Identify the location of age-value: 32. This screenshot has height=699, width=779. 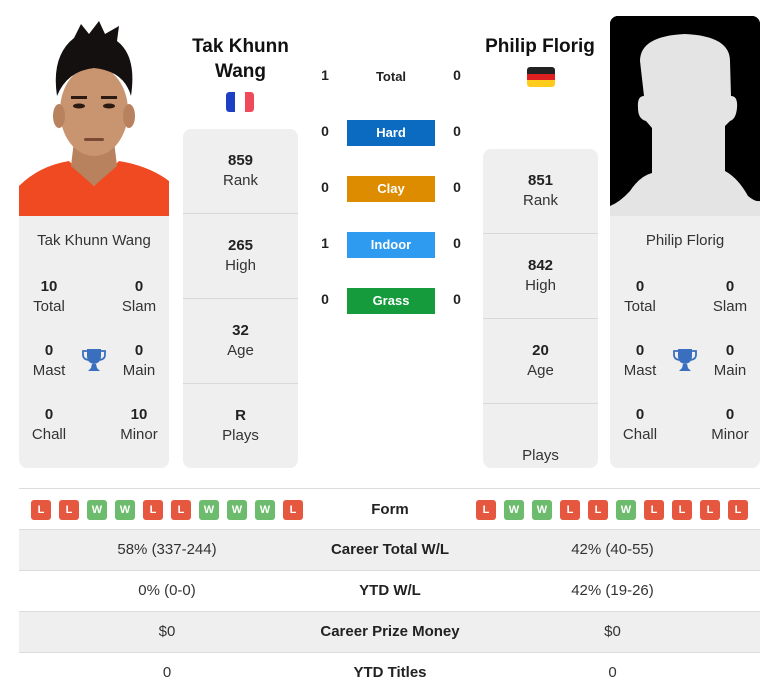
(240, 330).